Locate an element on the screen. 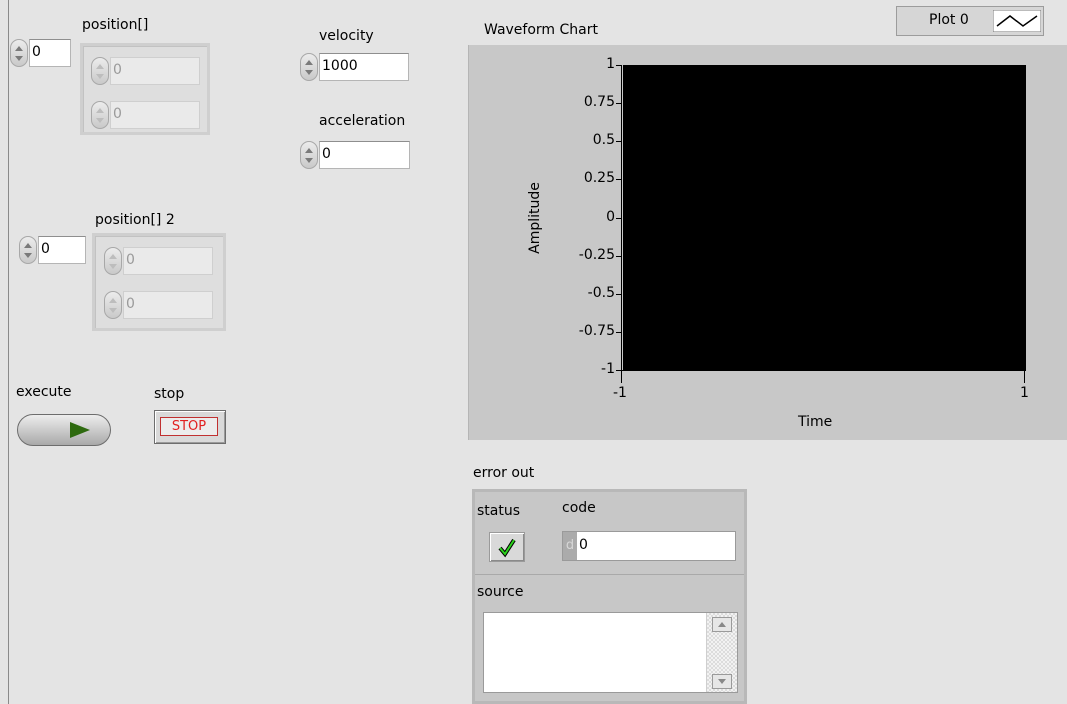  legend-series-name: Plot 0 is located at coordinates (949, 20).